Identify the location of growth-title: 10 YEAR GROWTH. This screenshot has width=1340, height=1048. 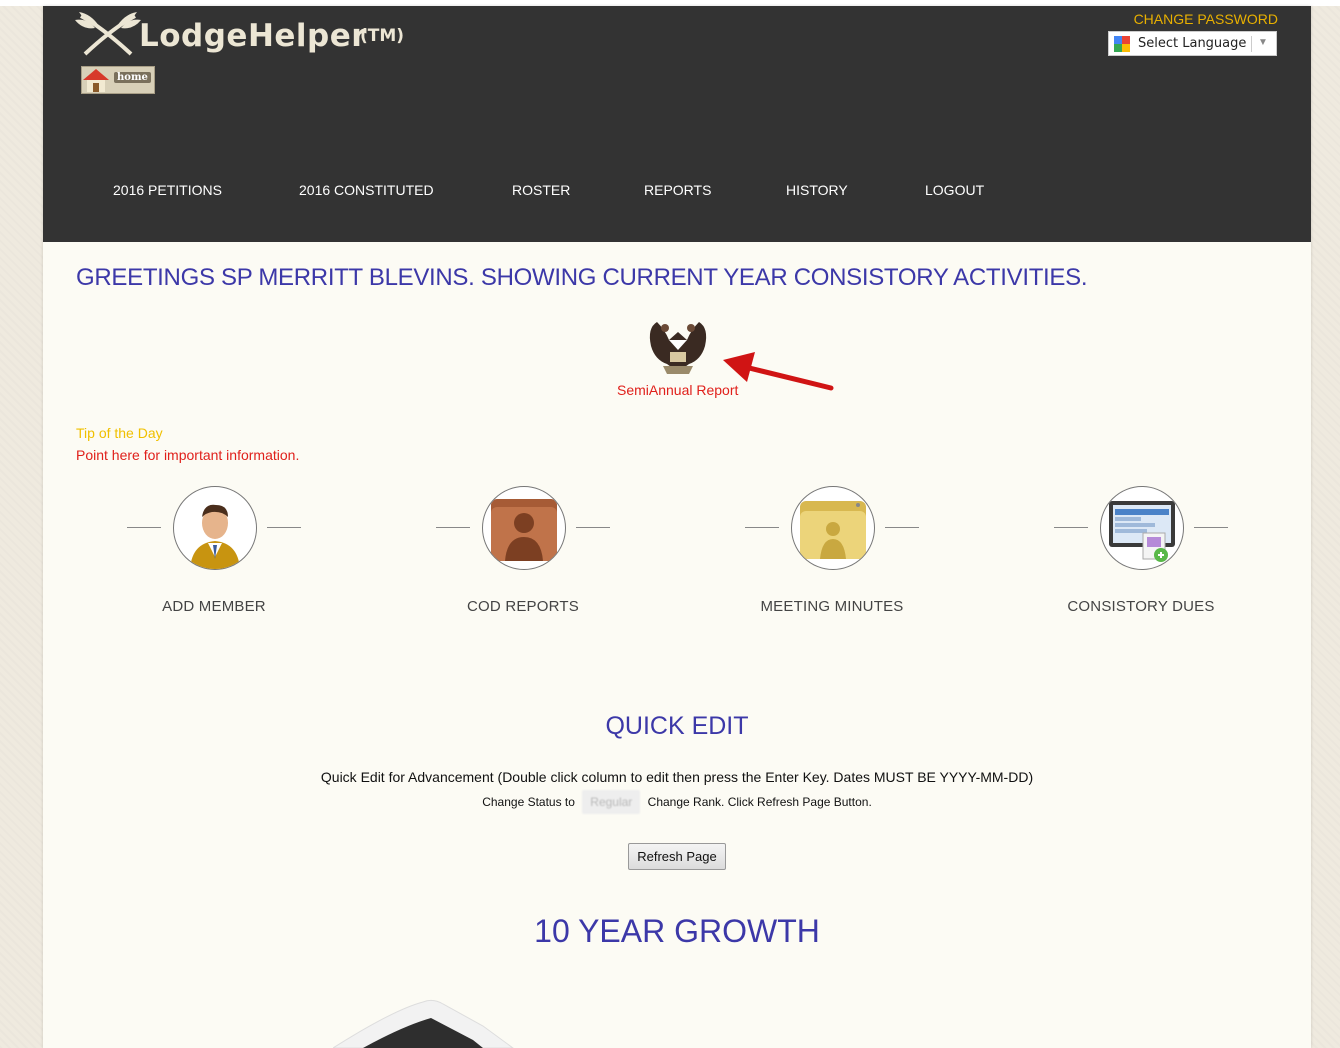
(677, 931).